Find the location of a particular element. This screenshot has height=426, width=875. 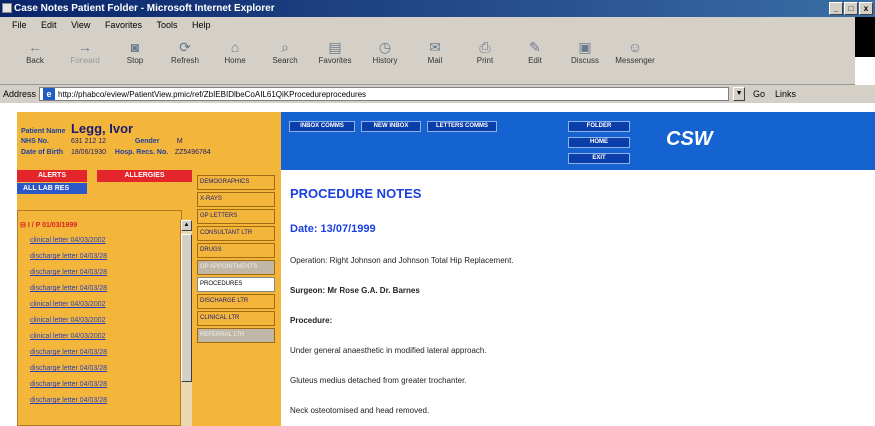

links-button: Links is located at coordinates (785, 94).